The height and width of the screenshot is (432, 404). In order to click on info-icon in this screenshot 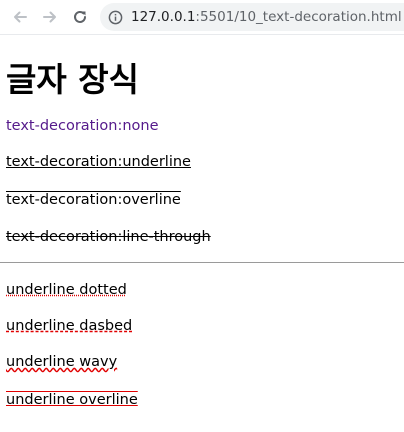, I will do `click(115, 17)`.